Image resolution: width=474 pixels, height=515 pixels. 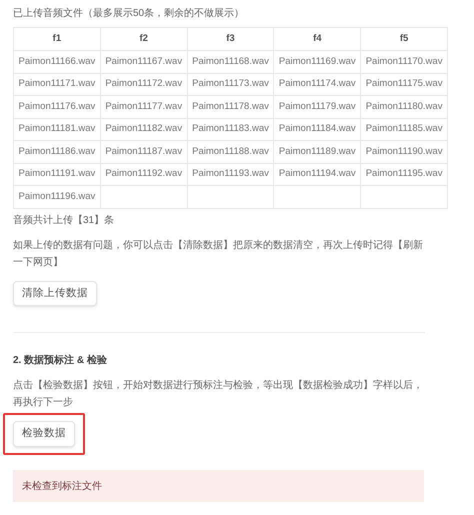 I want to click on table-cell: Paimon11182.wav, so click(x=143, y=128).